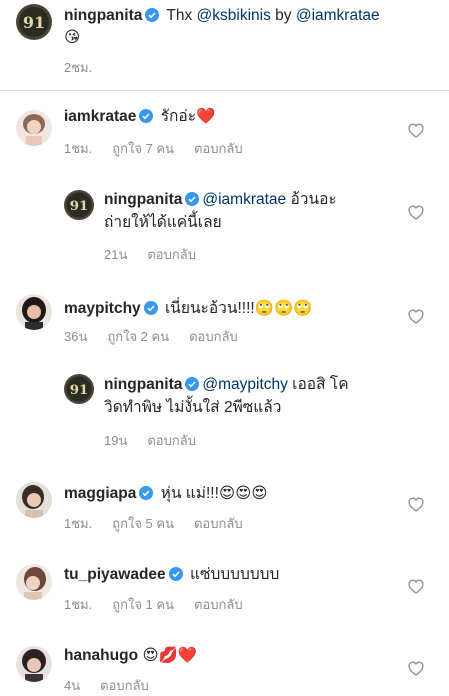 This screenshot has width=449, height=696. Describe the element at coordinates (115, 574) in the screenshot. I see `username: tu_piyawadee` at that location.